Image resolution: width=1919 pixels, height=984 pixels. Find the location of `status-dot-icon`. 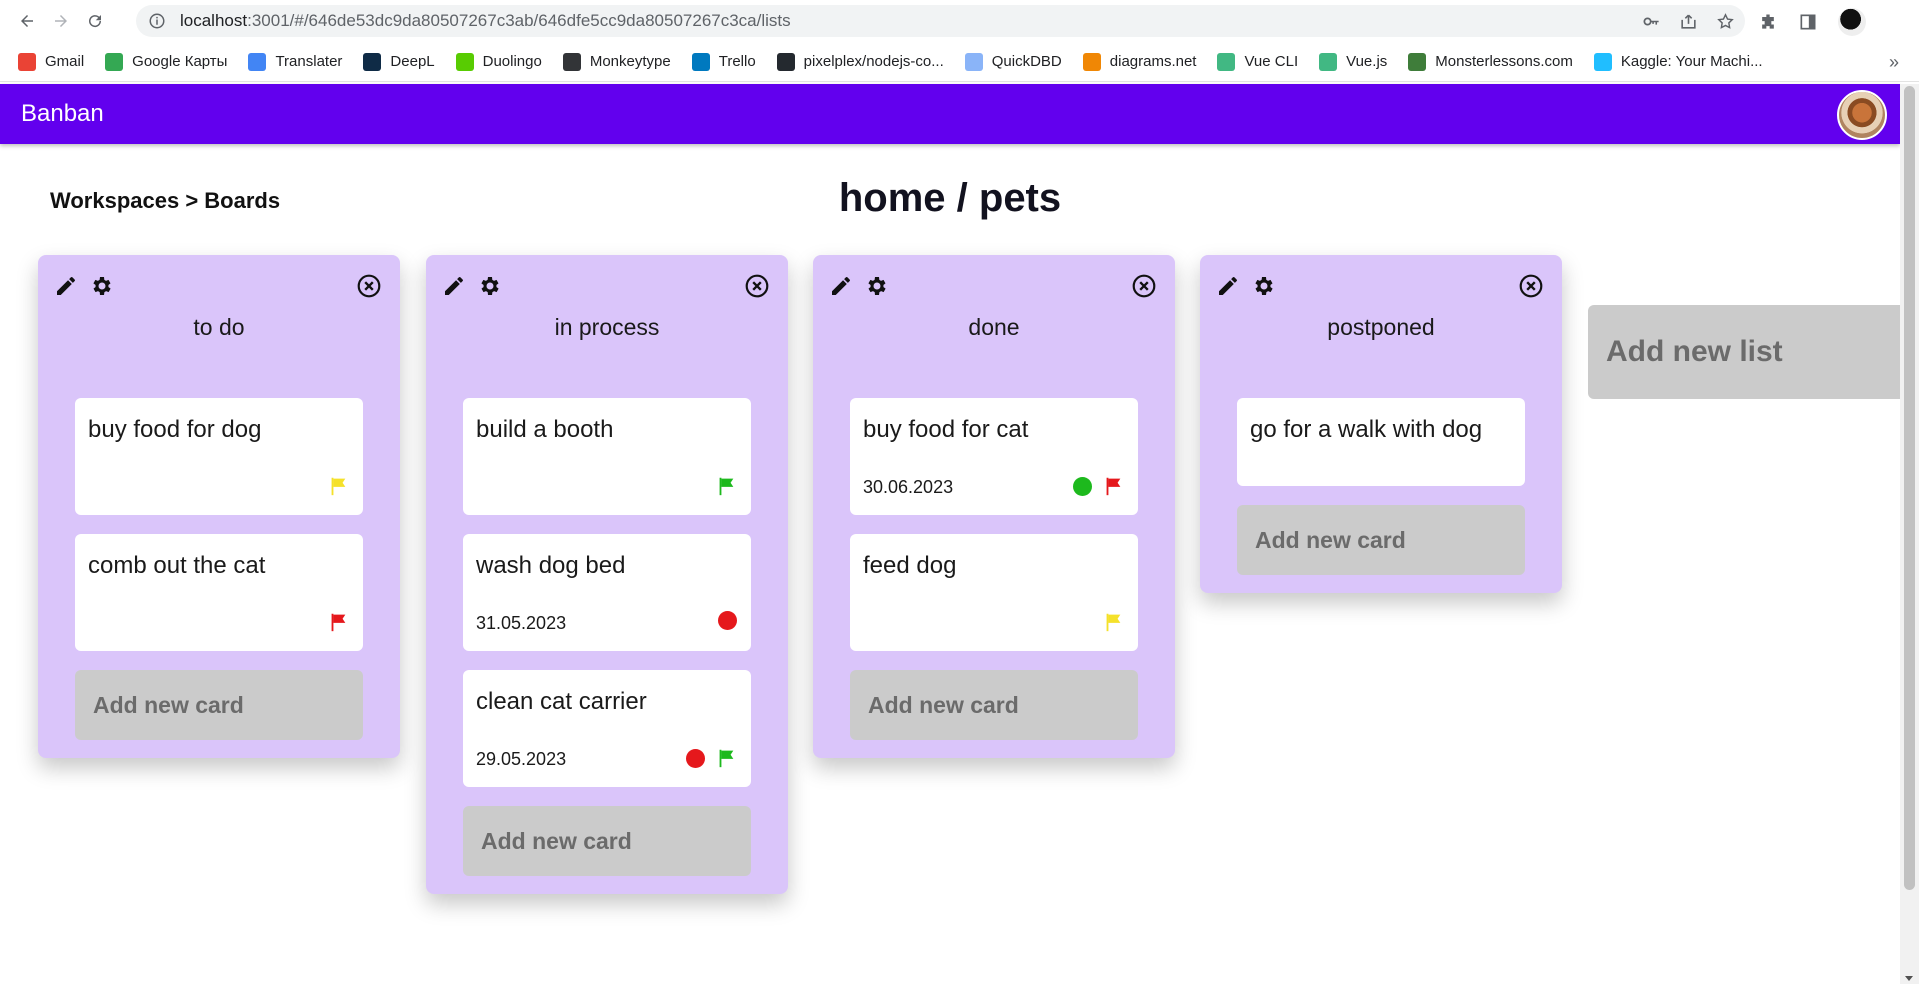

status-dot-icon is located at coordinates (727, 620).